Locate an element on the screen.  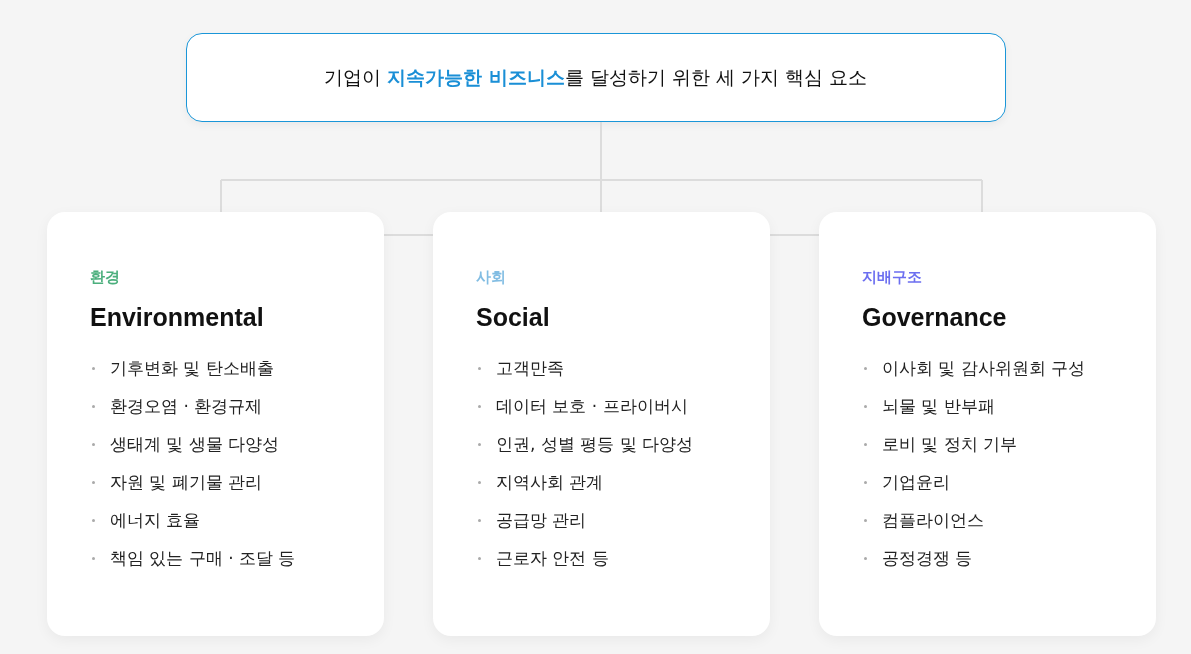
list-item: 뇌물 및 반부패 is located at coordinates (938, 406).